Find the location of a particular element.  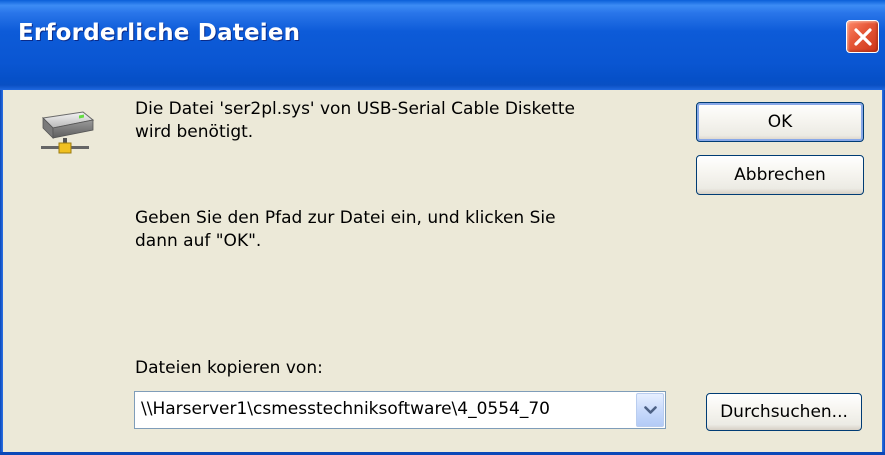

window-title: Erforderliche Dateien is located at coordinates (159, 33).